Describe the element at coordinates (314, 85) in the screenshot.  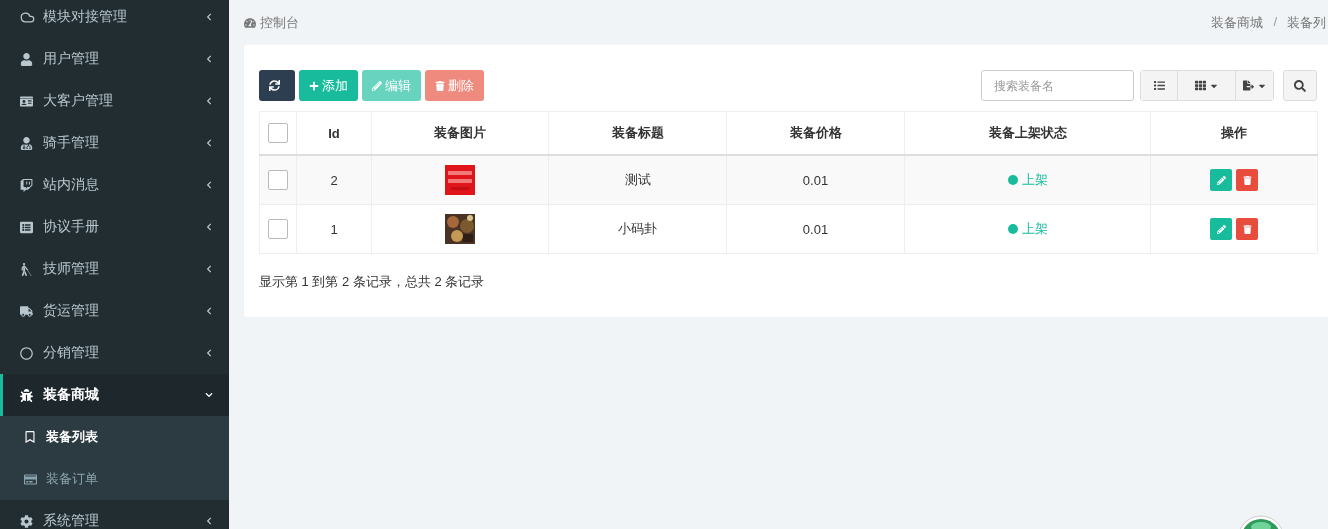
I see `plus-icon` at that location.